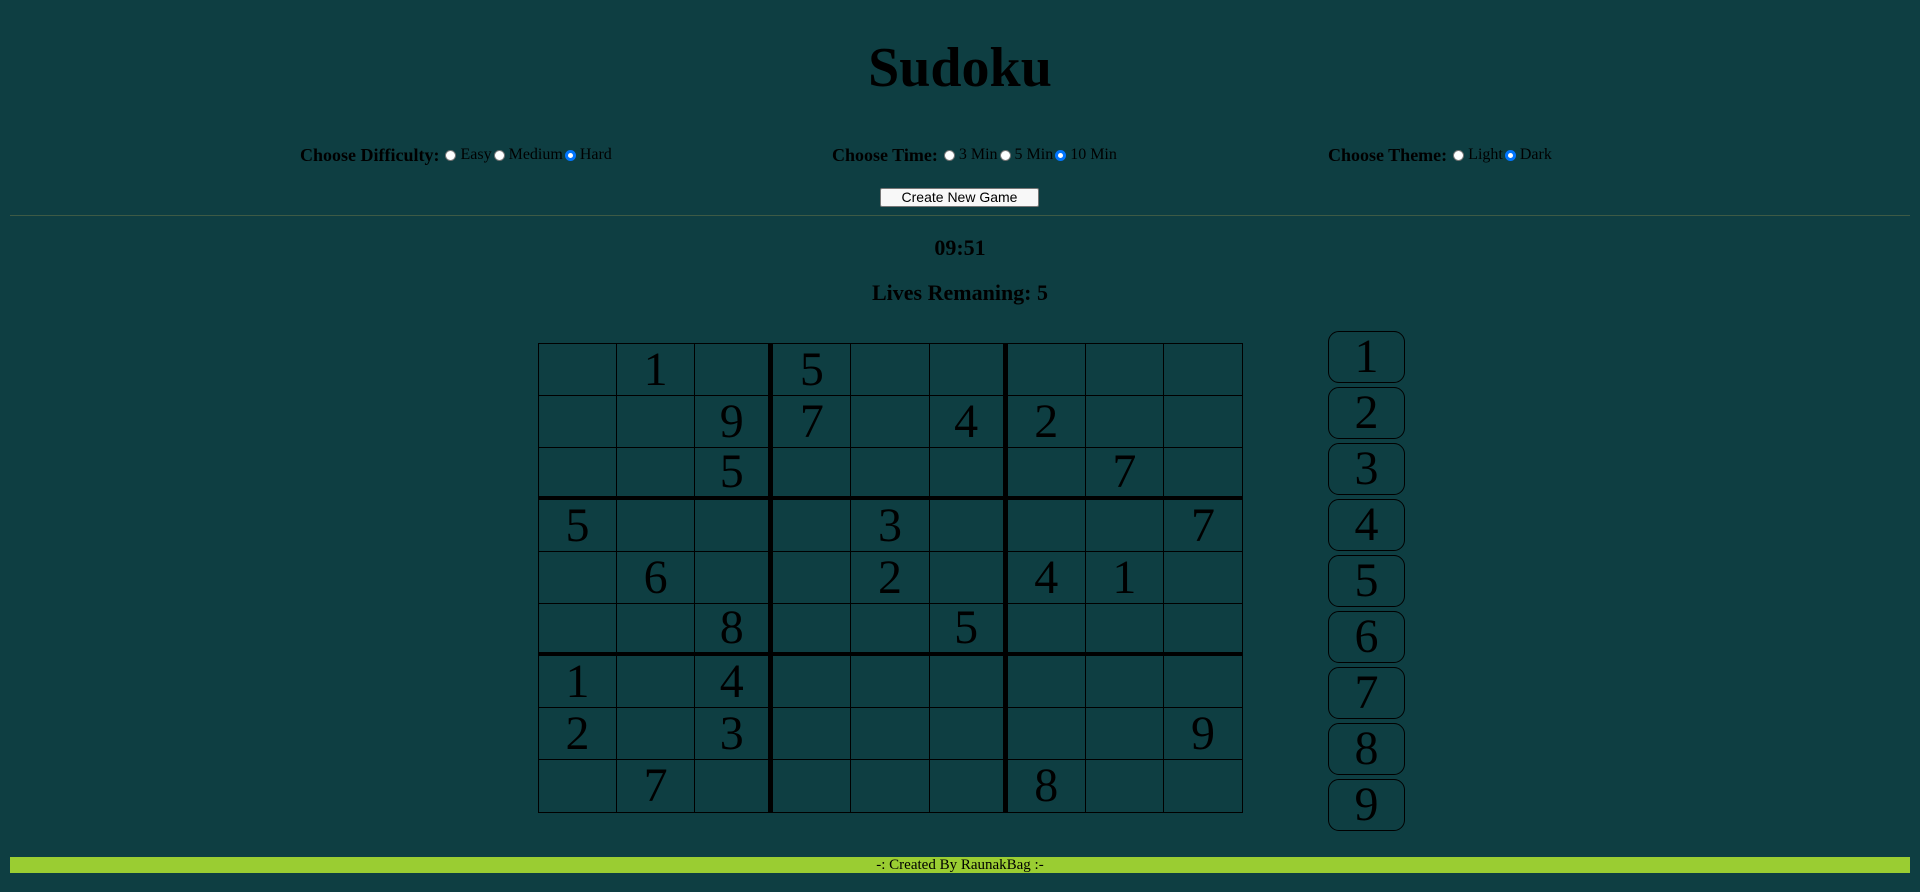  Describe the element at coordinates (1086, 155) in the screenshot. I see `time-10-min-option: 10 Min` at that location.